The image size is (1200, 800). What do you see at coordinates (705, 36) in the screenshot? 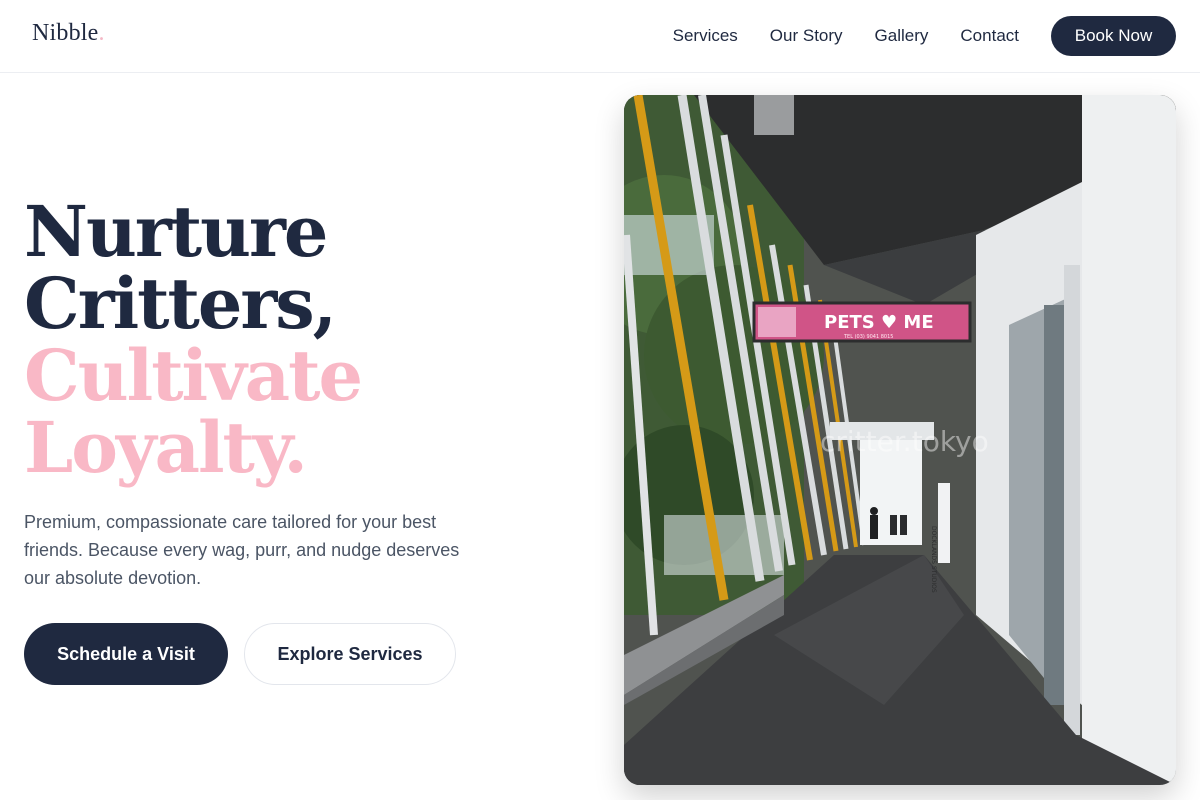
I see `nav-link-services: Services` at bounding box center [705, 36].